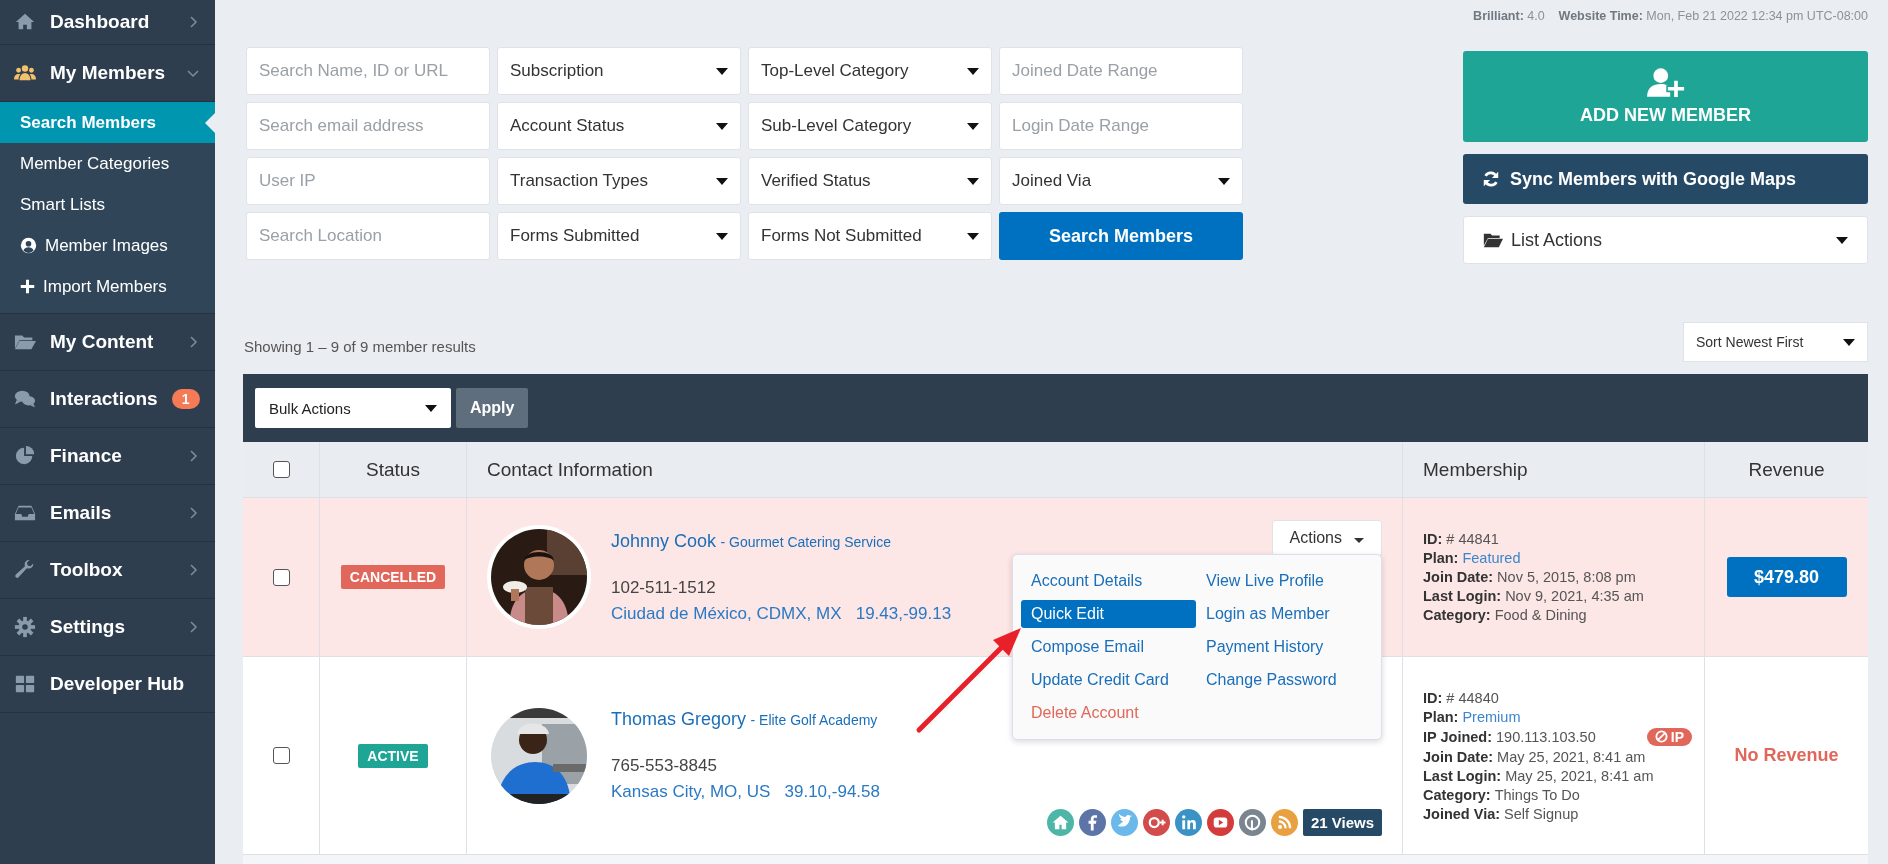  I want to click on submenu-item: Member Images, so click(107, 245).